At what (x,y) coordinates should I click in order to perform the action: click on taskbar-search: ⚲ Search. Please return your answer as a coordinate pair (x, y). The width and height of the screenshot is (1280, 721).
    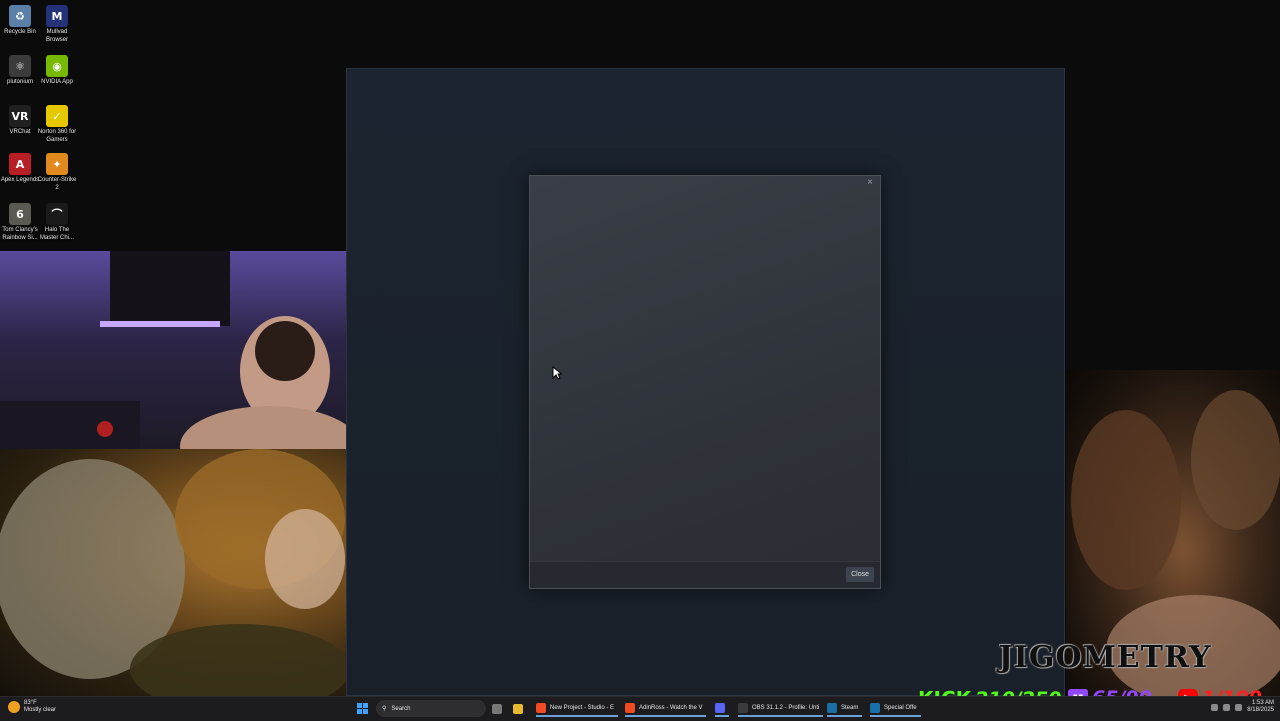
    Looking at the image, I should click on (431, 708).